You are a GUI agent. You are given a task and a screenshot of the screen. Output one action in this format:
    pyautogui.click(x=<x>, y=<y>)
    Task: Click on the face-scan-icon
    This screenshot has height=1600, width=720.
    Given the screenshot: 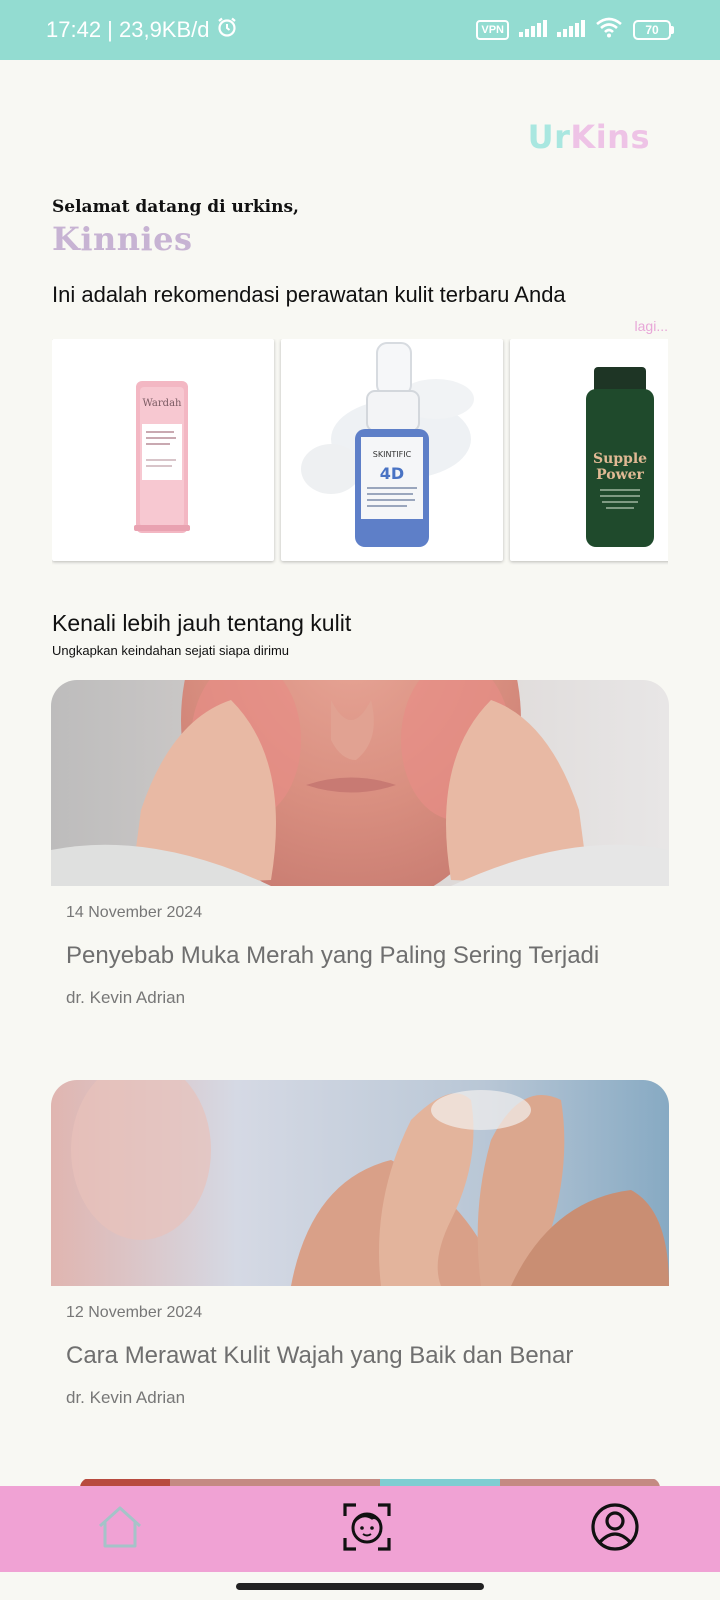 What is the action you would take?
    pyautogui.click(x=367, y=1529)
    